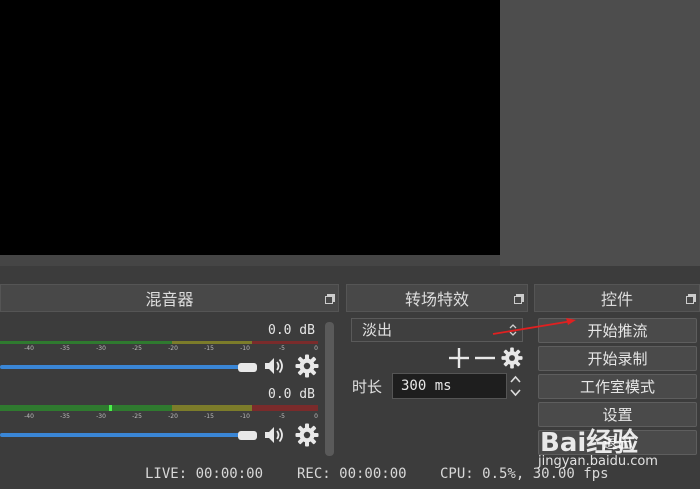 This screenshot has width=700, height=489. Describe the element at coordinates (449, 386) in the screenshot. I see `duration-input: 300 ms` at that location.